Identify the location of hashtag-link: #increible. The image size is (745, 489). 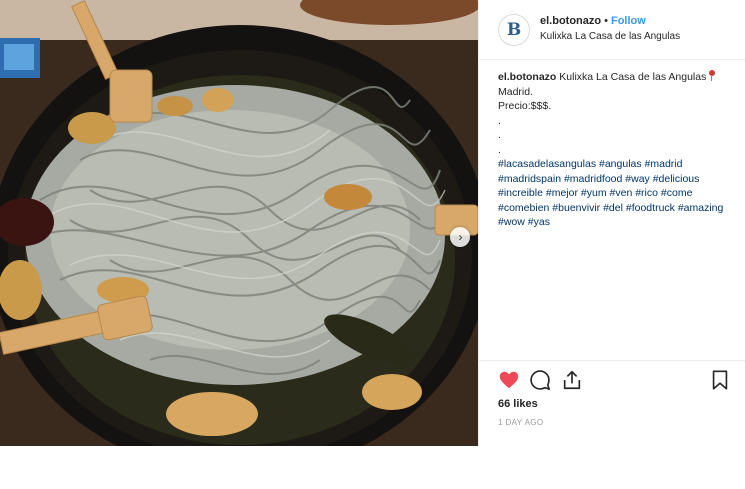
(520, 193).